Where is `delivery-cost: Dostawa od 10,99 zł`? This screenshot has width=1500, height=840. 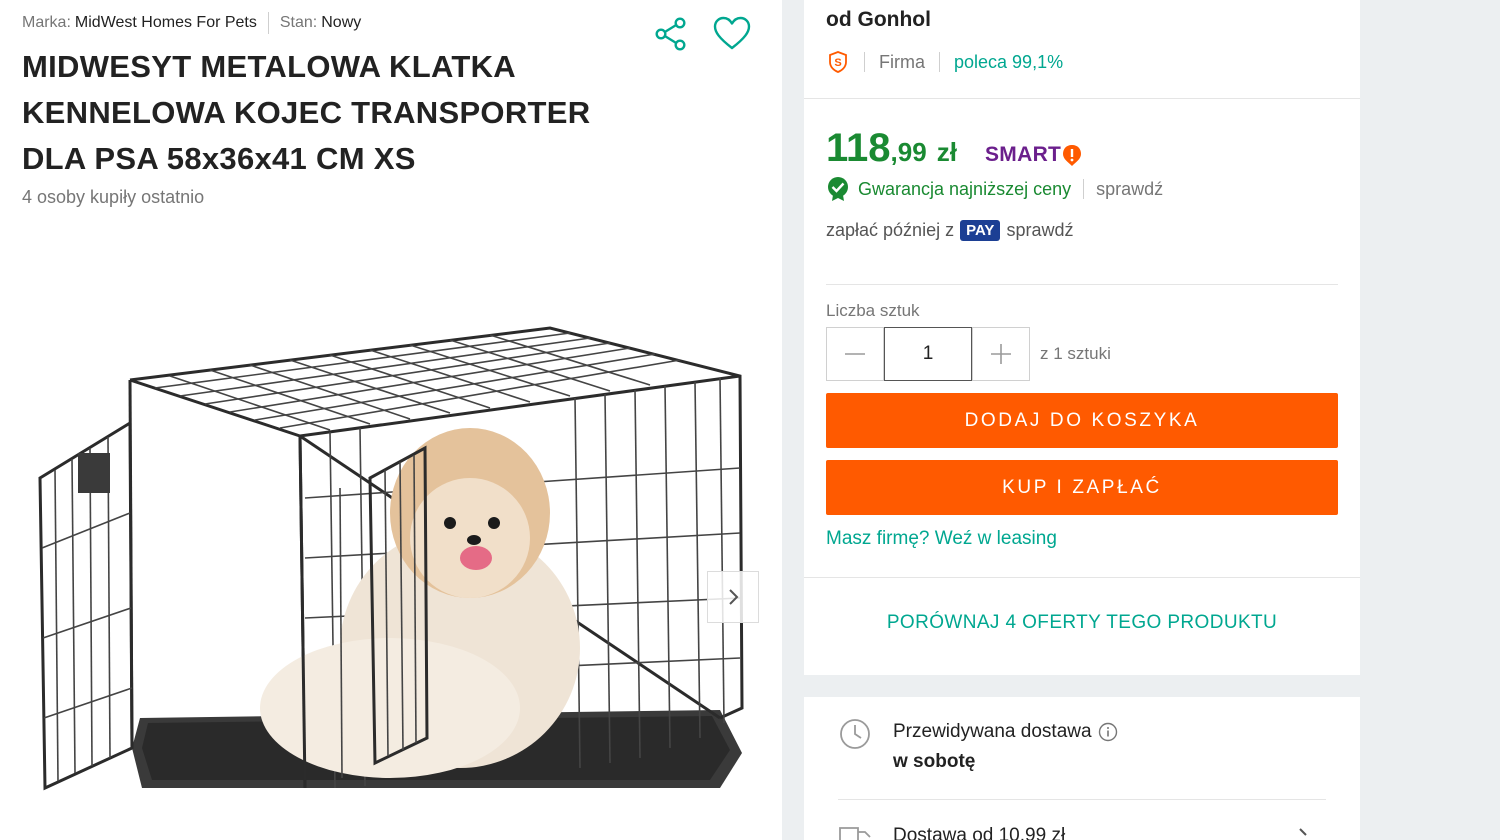
delivery-cost: Dostawa od 10,99 zł is located at coordinates (979, 832).